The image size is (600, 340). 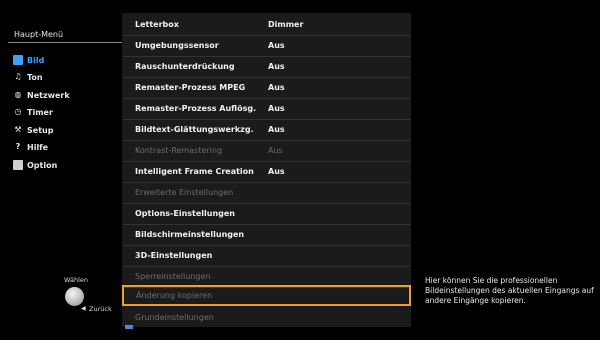 What do you see at coordinates (36, 60) in the screenshot?
I see `sidebar-item-label: Bild` at bounding box center [36, 60].